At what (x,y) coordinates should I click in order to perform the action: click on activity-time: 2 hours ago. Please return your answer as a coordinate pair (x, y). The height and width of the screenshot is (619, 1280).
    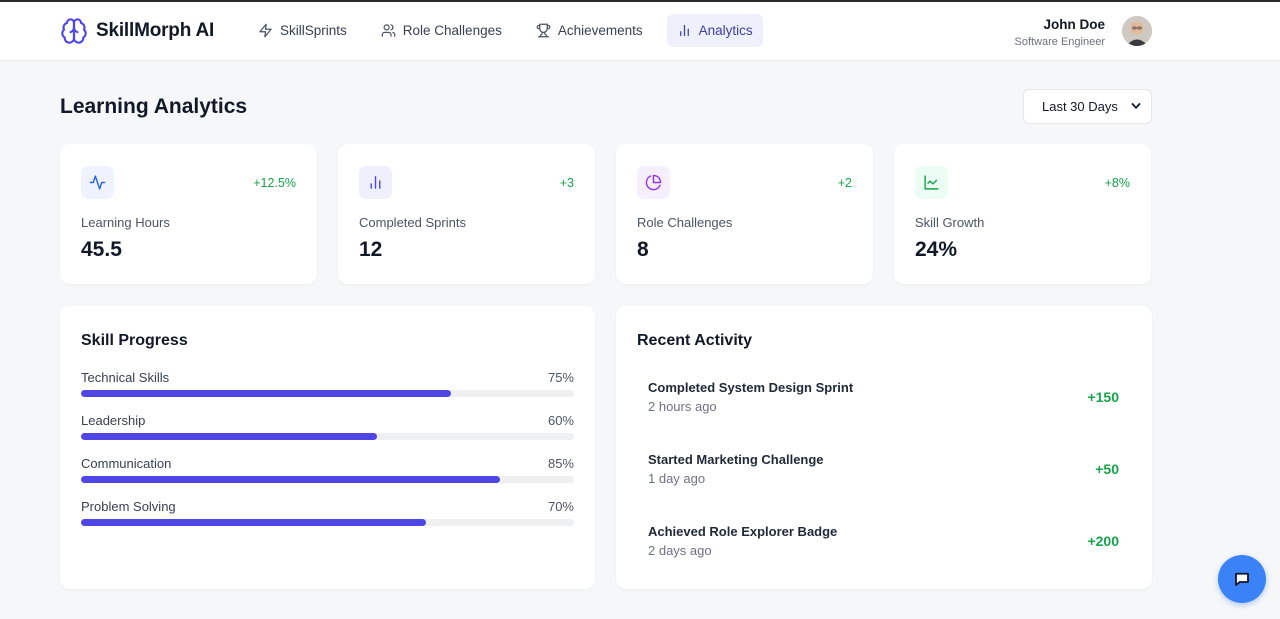
    Looking at the image, I should click on (682, 406).